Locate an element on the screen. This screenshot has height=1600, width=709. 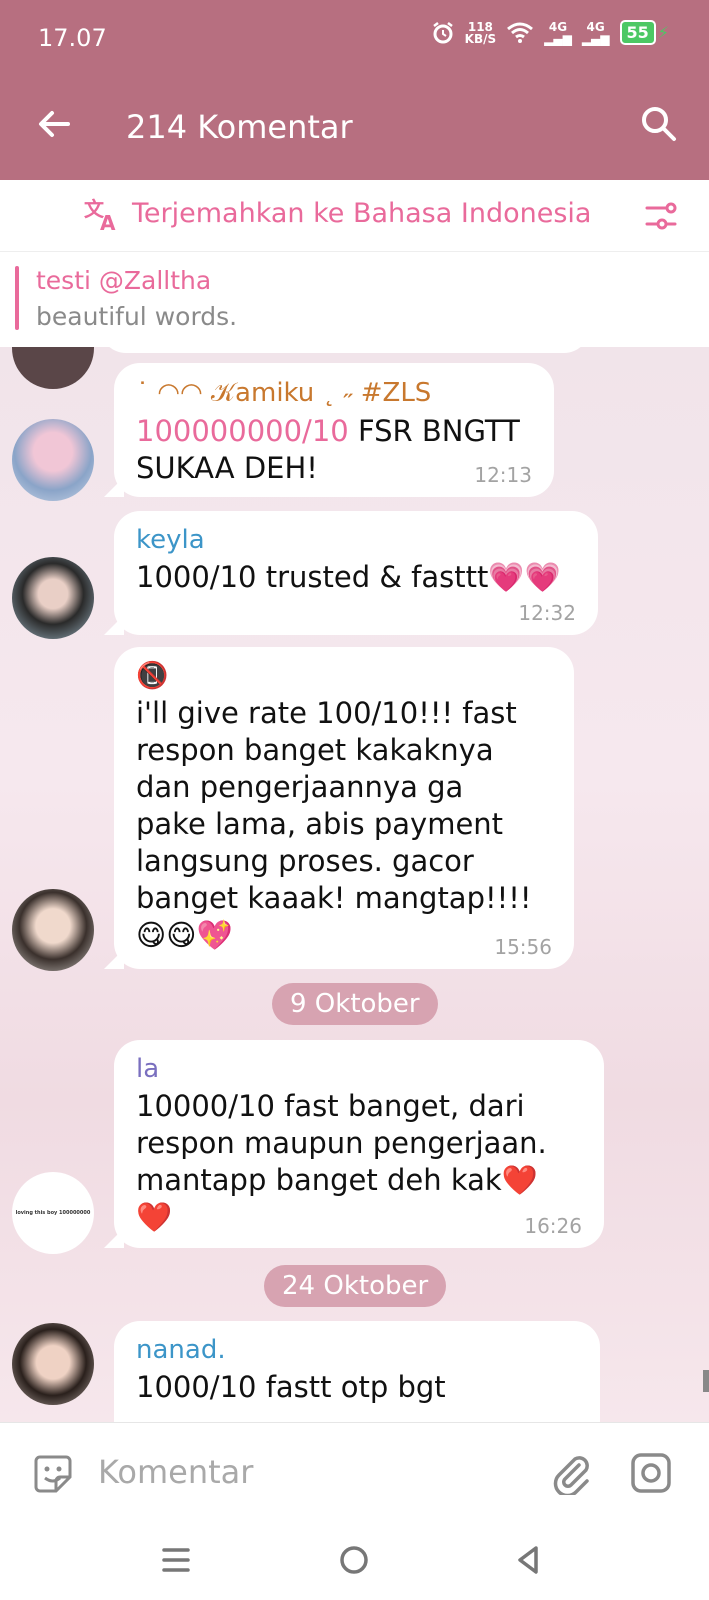
date-separator: 24 Oktober is located at coordinates (355, 1286).